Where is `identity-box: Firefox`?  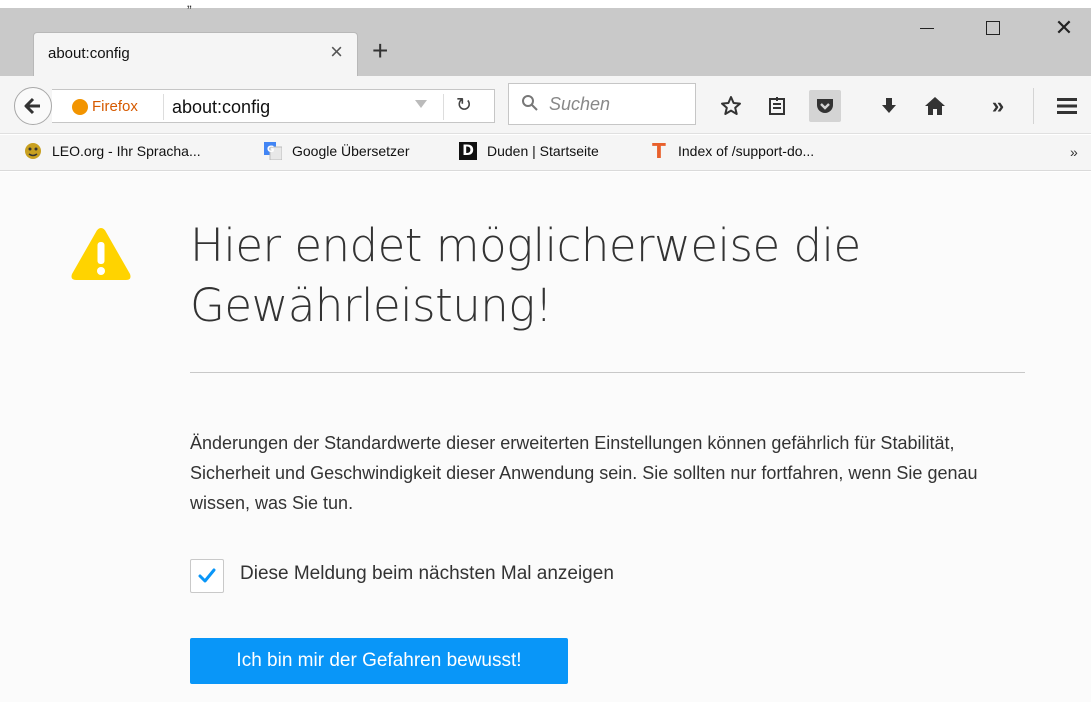 identity-box: Firefox is located at coordinates (105, 106).